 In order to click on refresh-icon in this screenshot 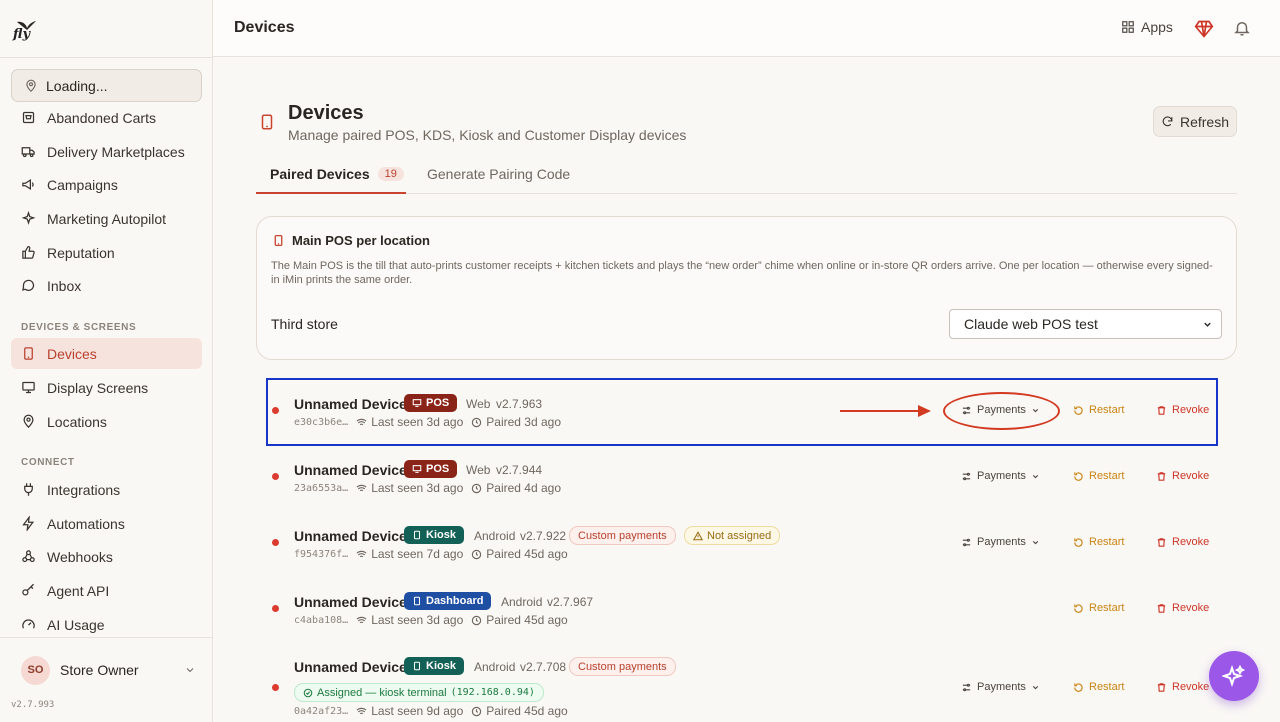, I will do `click(1167, 121)`.